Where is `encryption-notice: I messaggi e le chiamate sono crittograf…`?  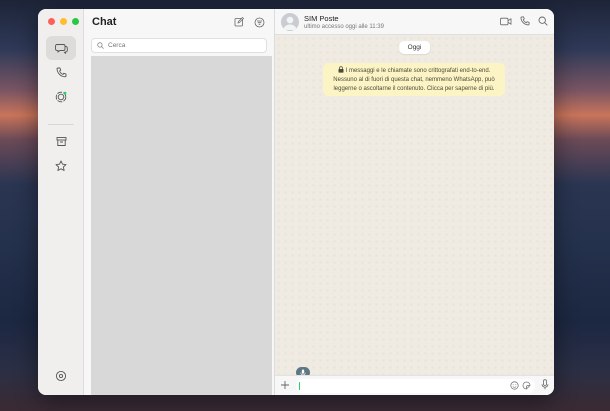
encryption-notice: I messaggi e le chiamate sono crittograf… is located at coordinates (414, 80).